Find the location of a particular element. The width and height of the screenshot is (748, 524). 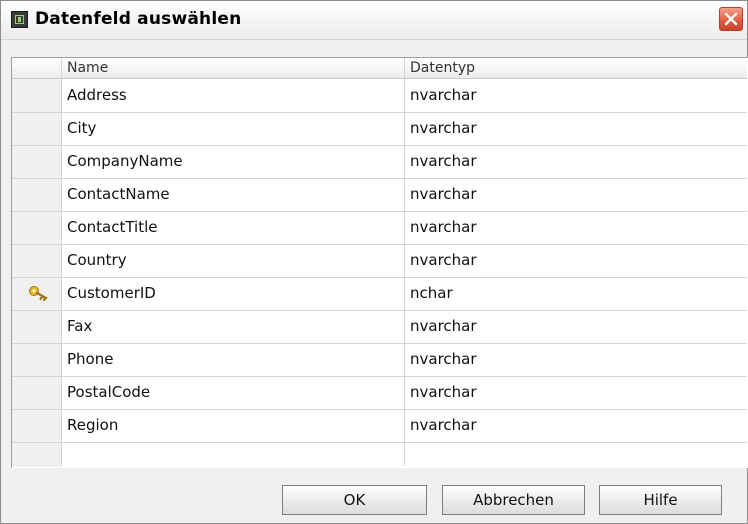

column-header-type: Datentyp is located at coordinates (442, 68).